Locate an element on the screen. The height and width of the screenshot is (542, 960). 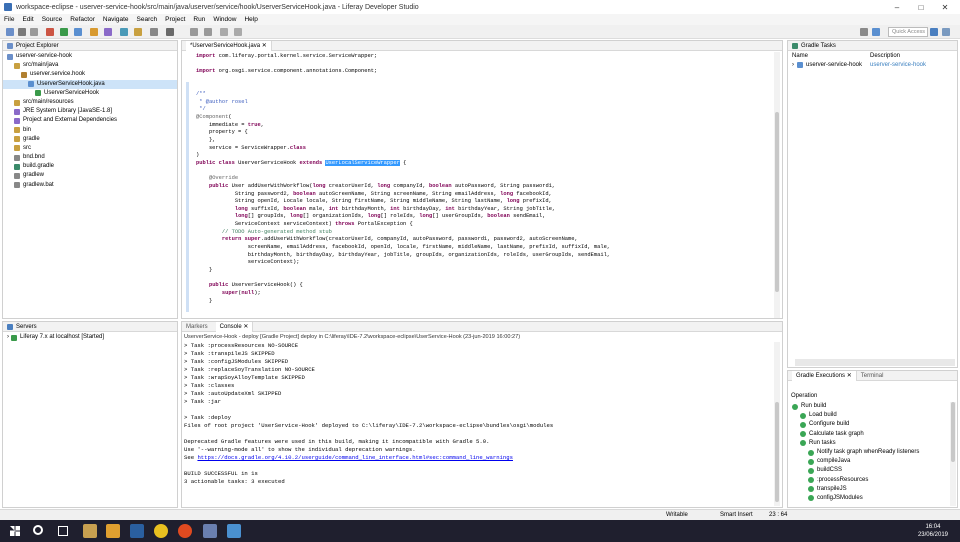
operation-item: Calculate task graph is located at coordinates (872, 434).